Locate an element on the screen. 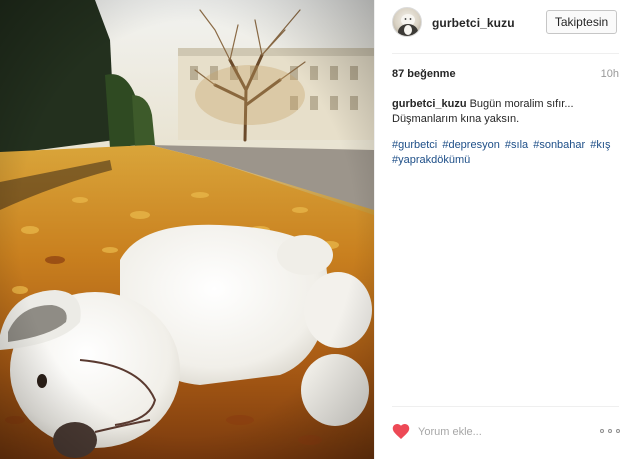 The image size is (635, 459). comment-input is located at coordinates (493, 432).